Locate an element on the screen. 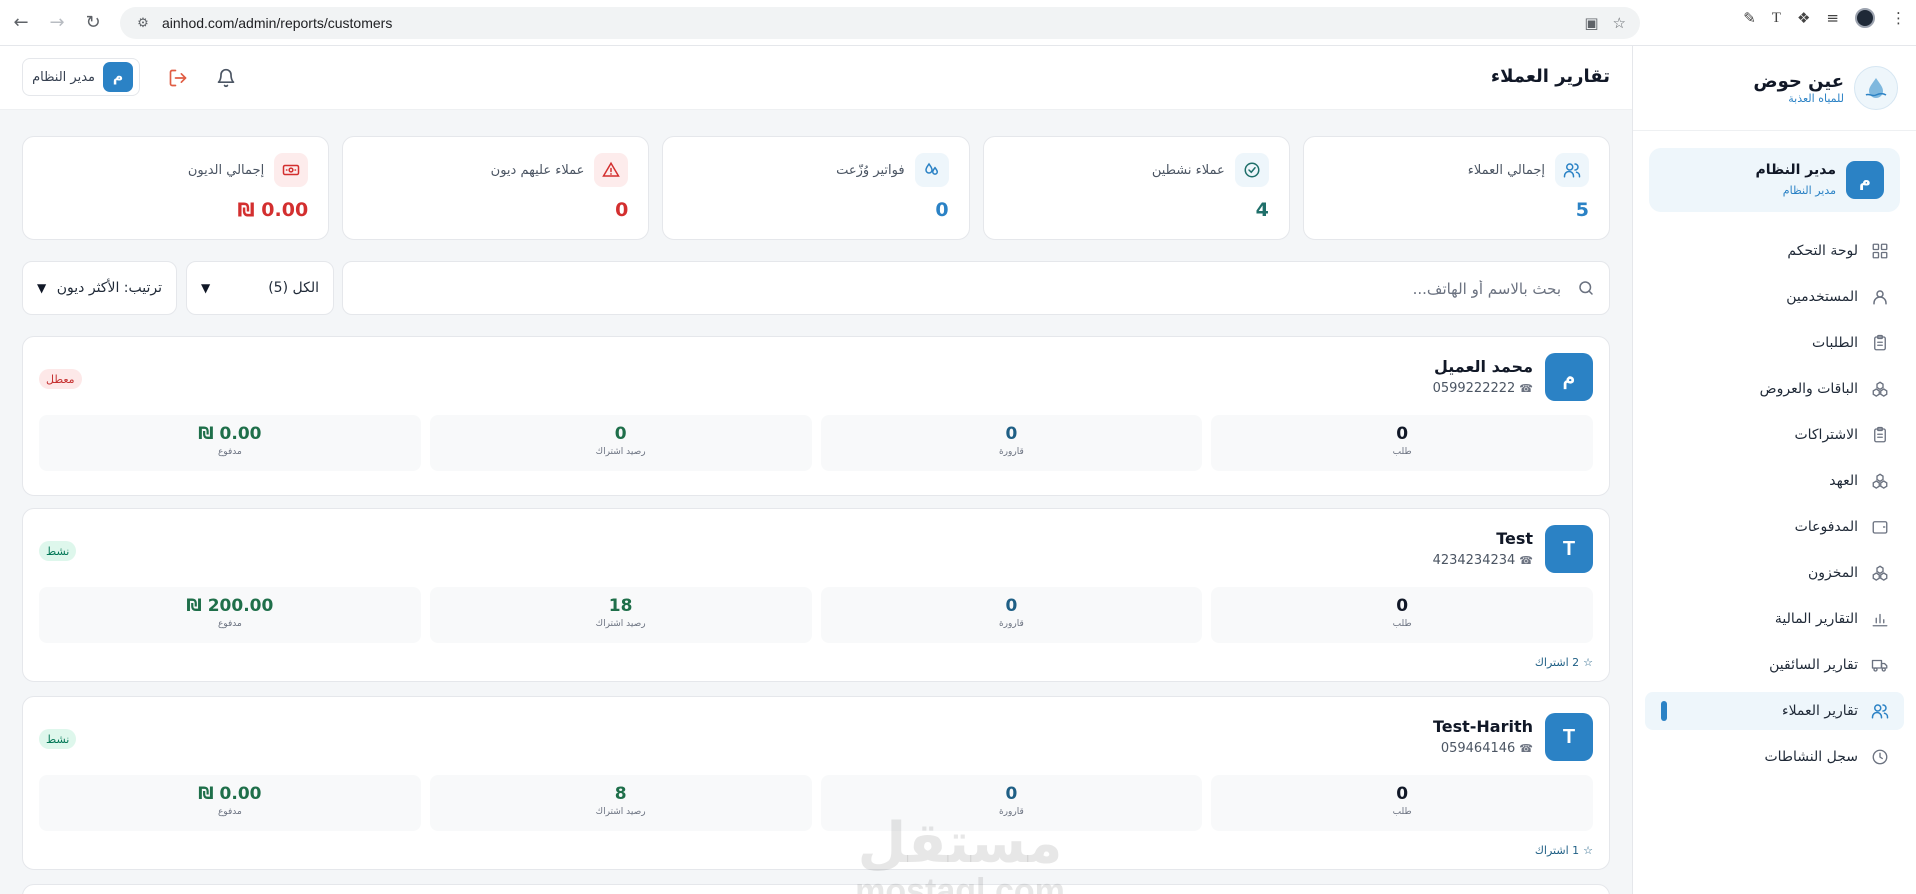 This screenshot has width=1916, height=894. sidebar-item: سجل النشاطات is located at coordinates (1774, 757).